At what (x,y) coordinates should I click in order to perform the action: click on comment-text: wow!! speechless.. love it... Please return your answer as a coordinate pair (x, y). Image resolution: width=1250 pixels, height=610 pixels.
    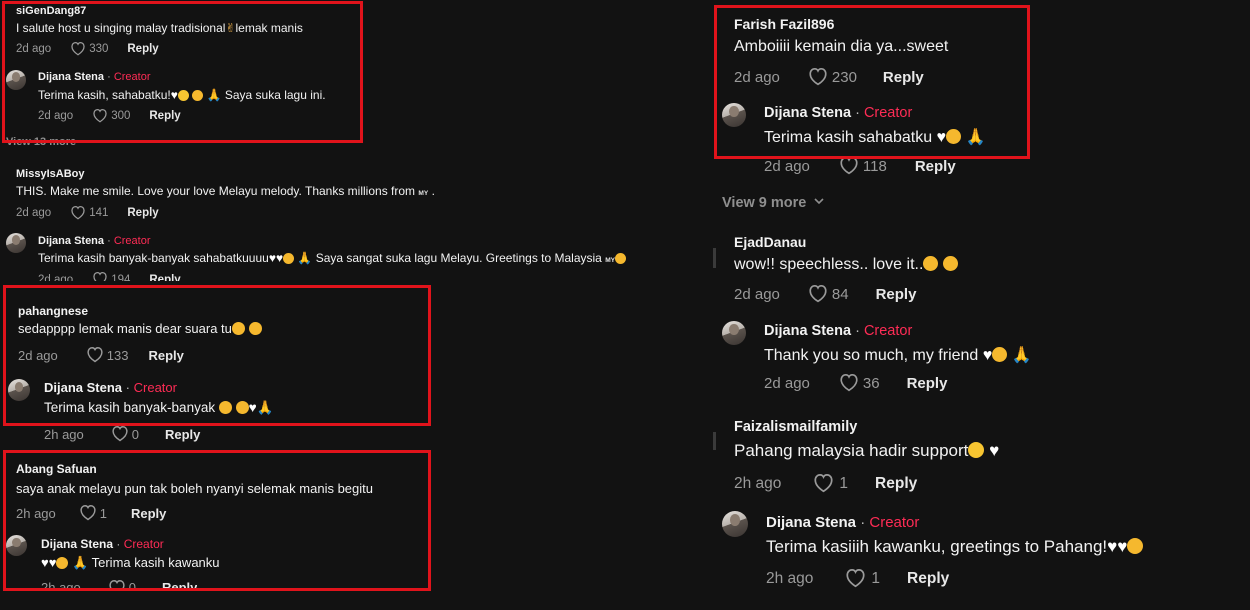
    Looking at the image, I should click on (846, 265).